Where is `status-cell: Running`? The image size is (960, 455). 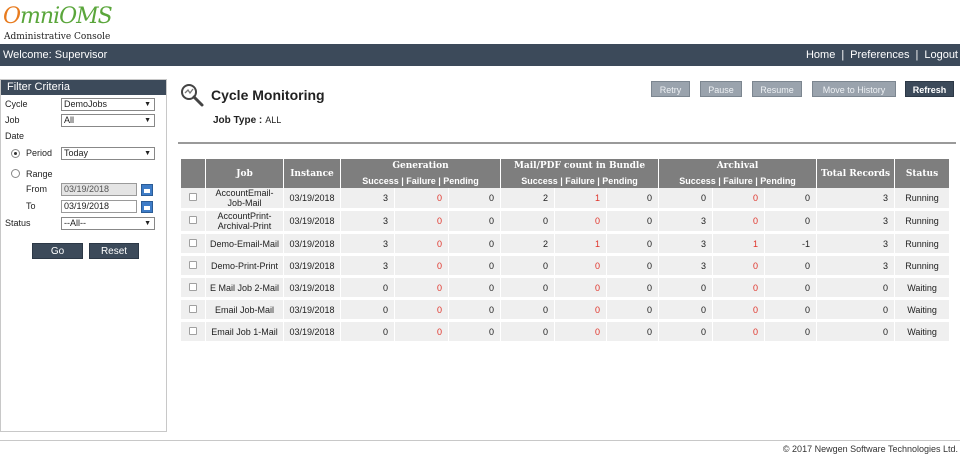 status-cell: Running is located at coordinates (923, 199).